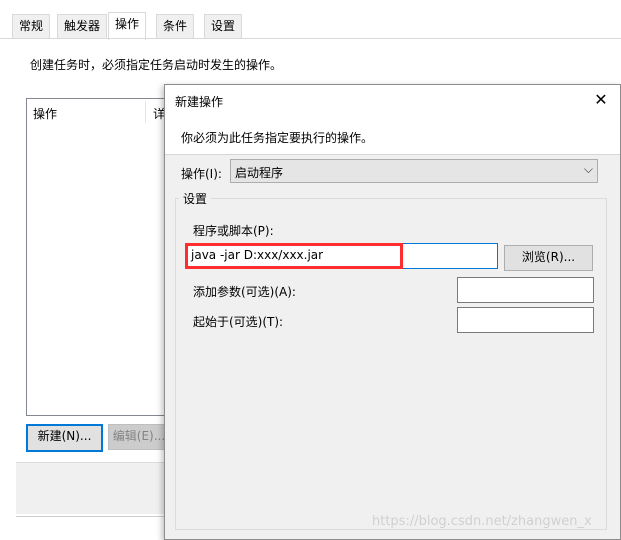 The height and width of the screenshot is (540, 621). What do you see at coordinates (127, 26) in the screenshot?
I see `tab-actions: 操作` at bounding box center [127, 26].